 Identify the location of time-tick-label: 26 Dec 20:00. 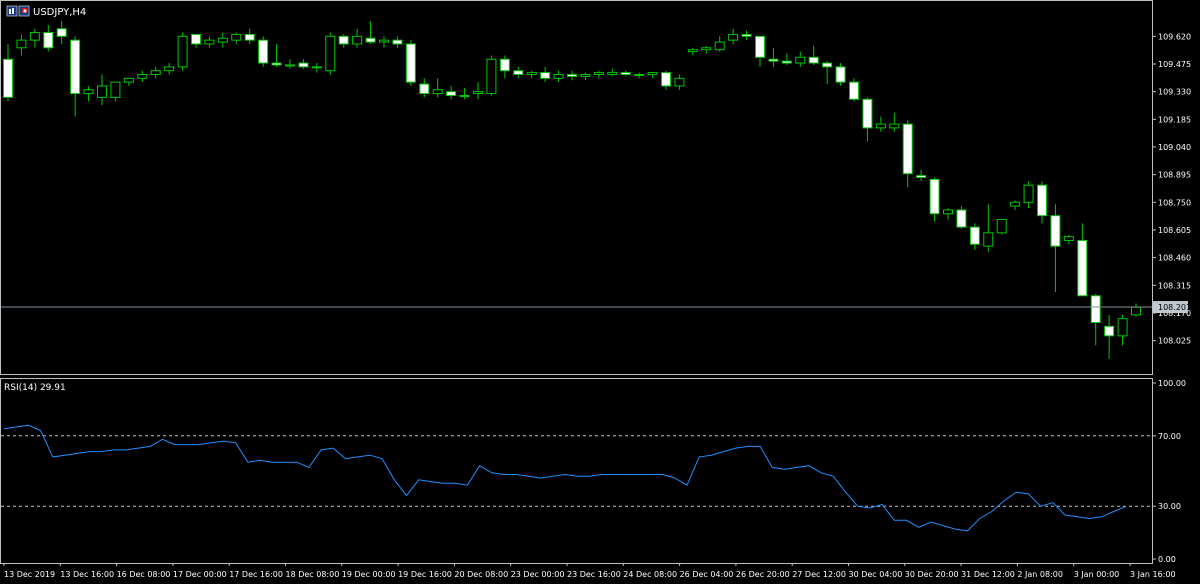
(763, 574).